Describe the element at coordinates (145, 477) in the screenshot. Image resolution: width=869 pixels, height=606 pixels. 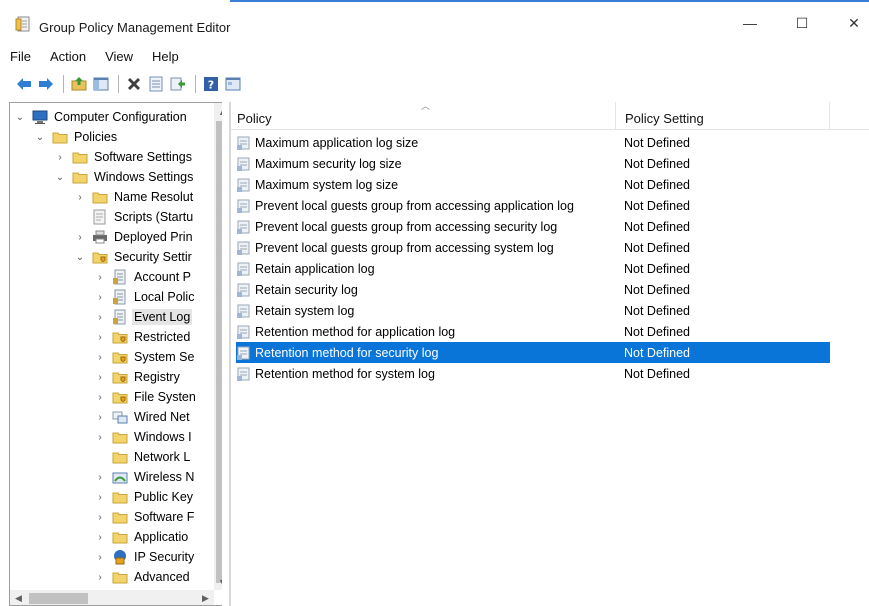
I see `tree-node: › Wireless N` at that location.